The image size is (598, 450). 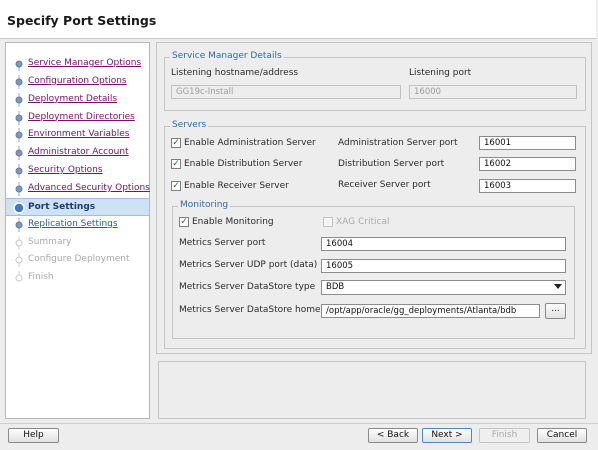 What do you see at coordinates (41, 277) in the screenshot?
I see `step-label: Finish` at bounding box center [41, 277].